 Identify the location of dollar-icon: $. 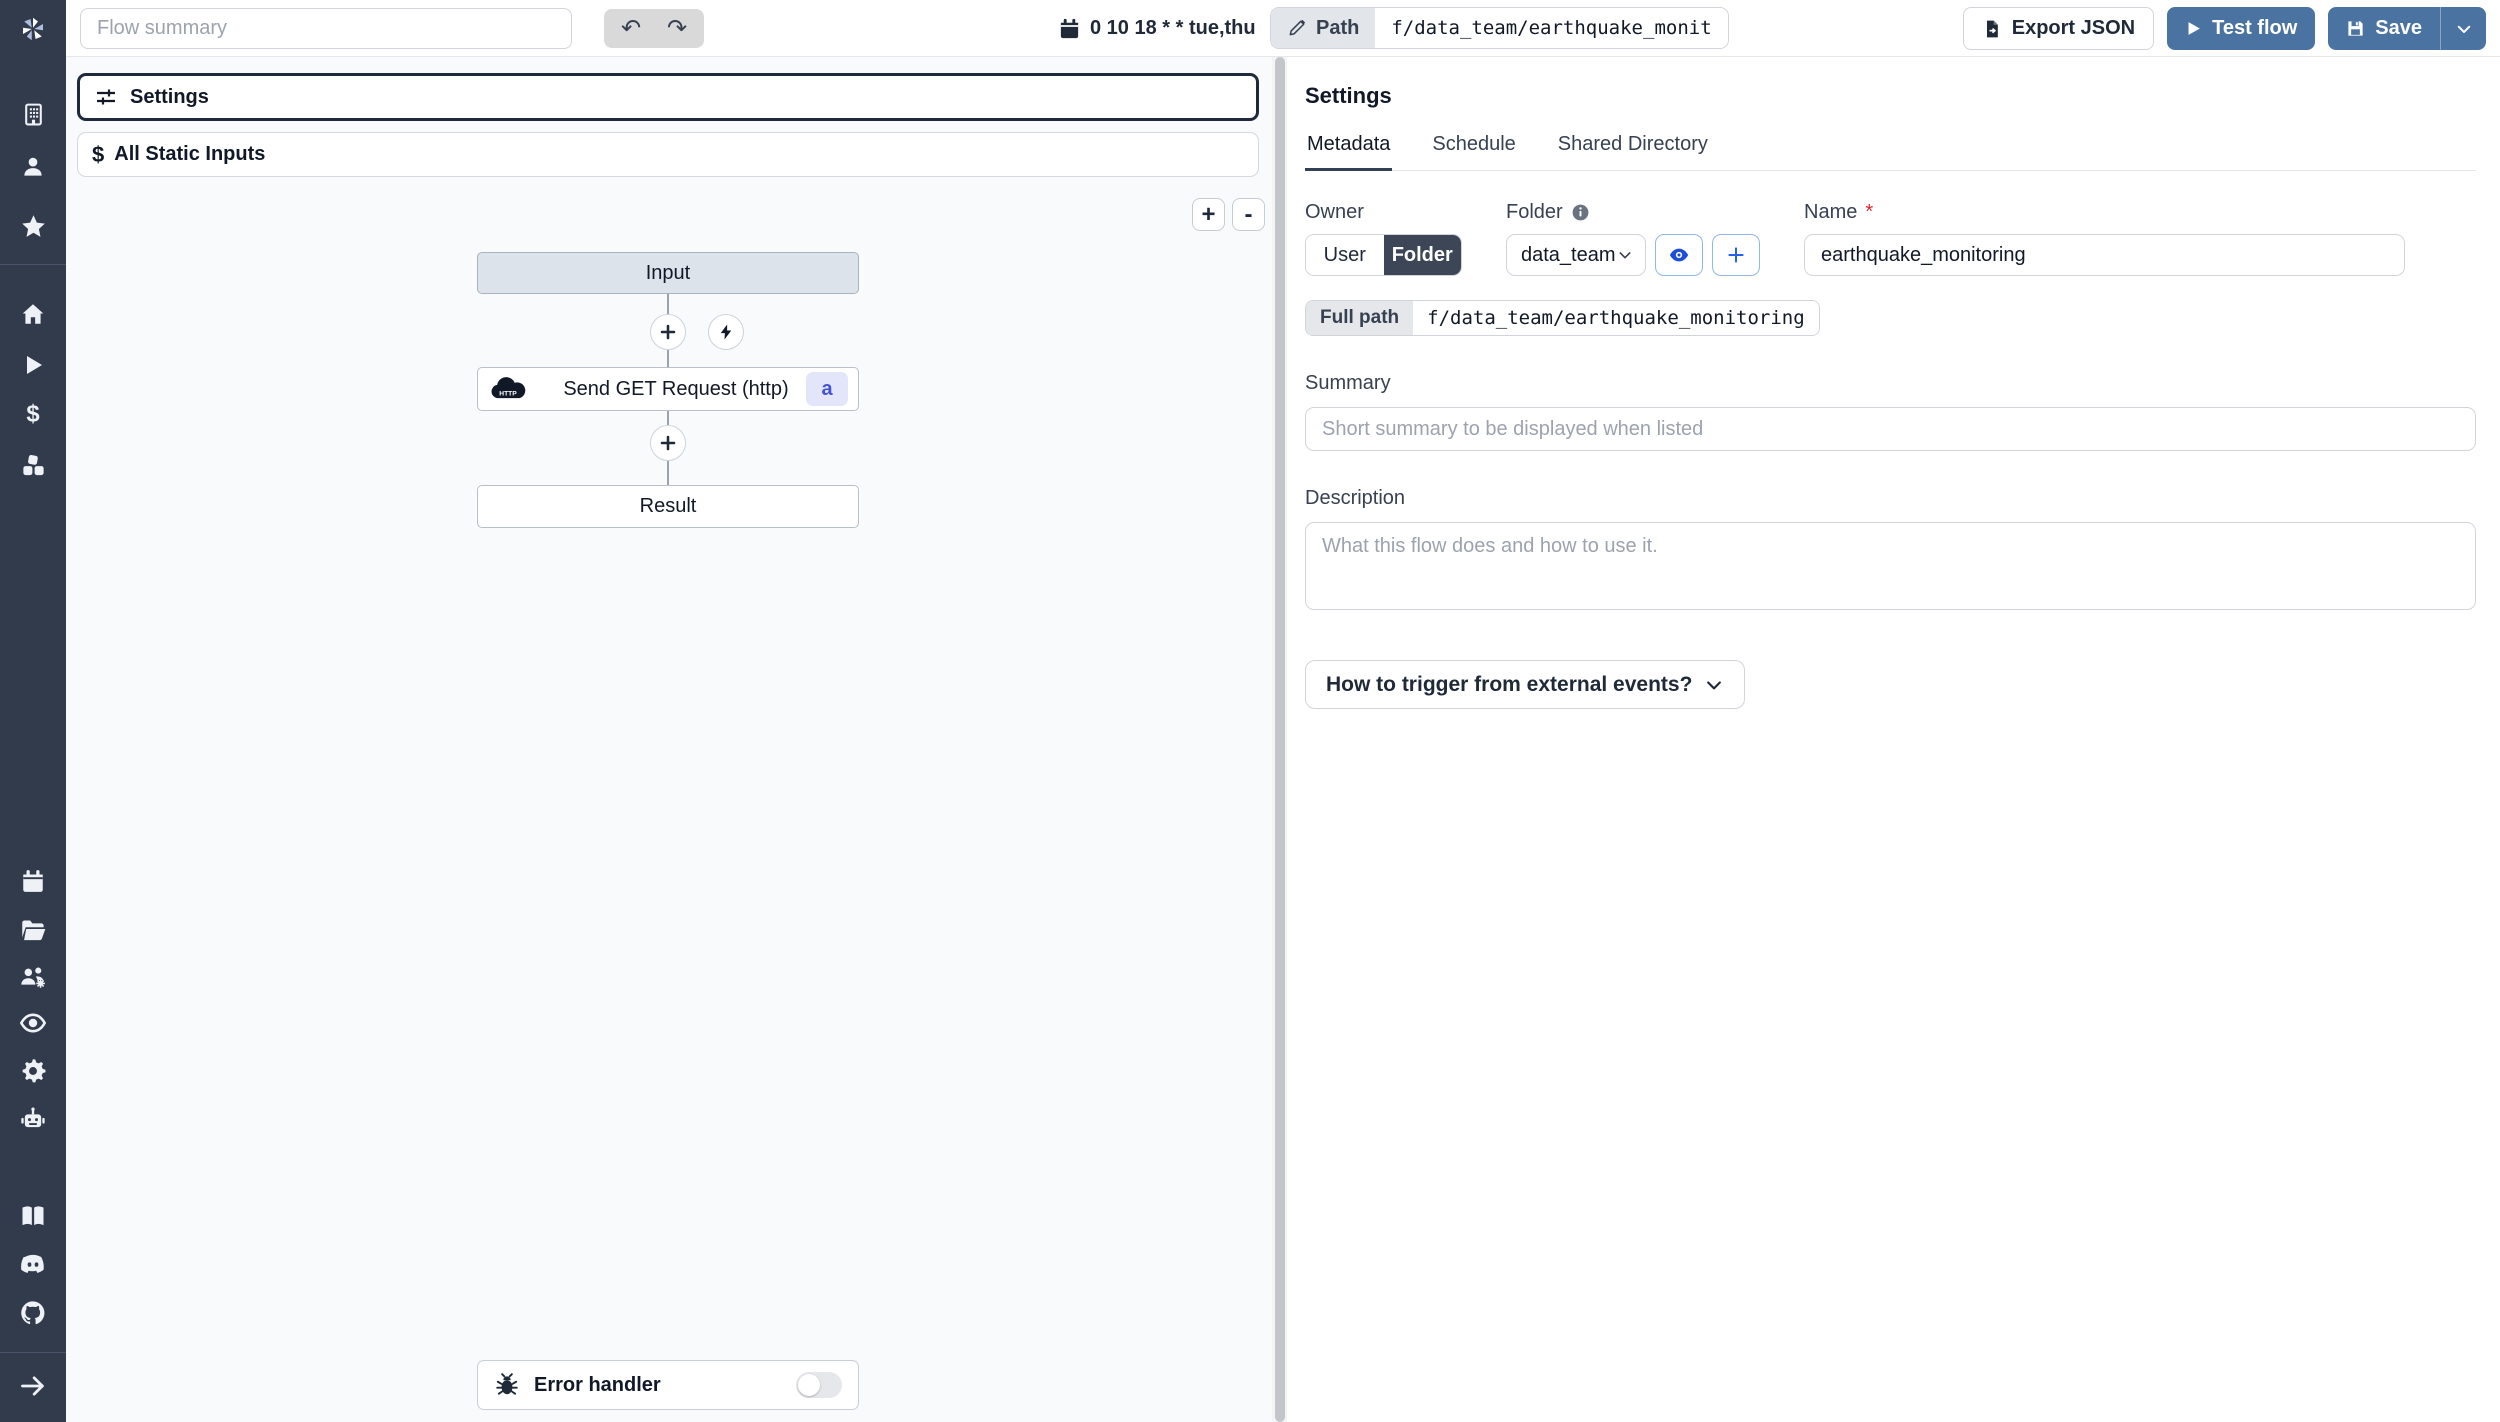
(32, 414).